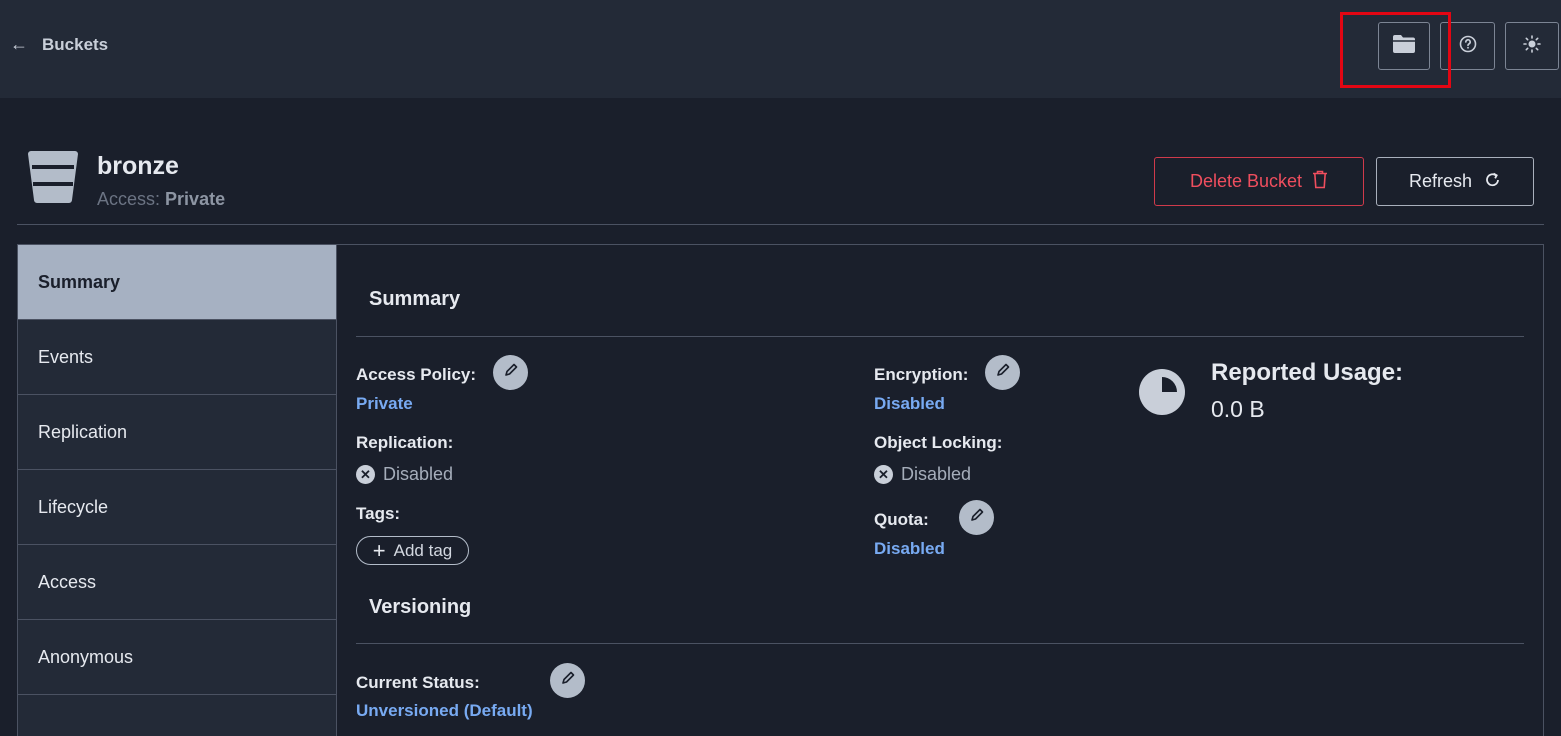  What do you see at coordinates (921, 374) in the screenshot?
I see `encryption-label: Encryption:` at bounding box center [921, 374].